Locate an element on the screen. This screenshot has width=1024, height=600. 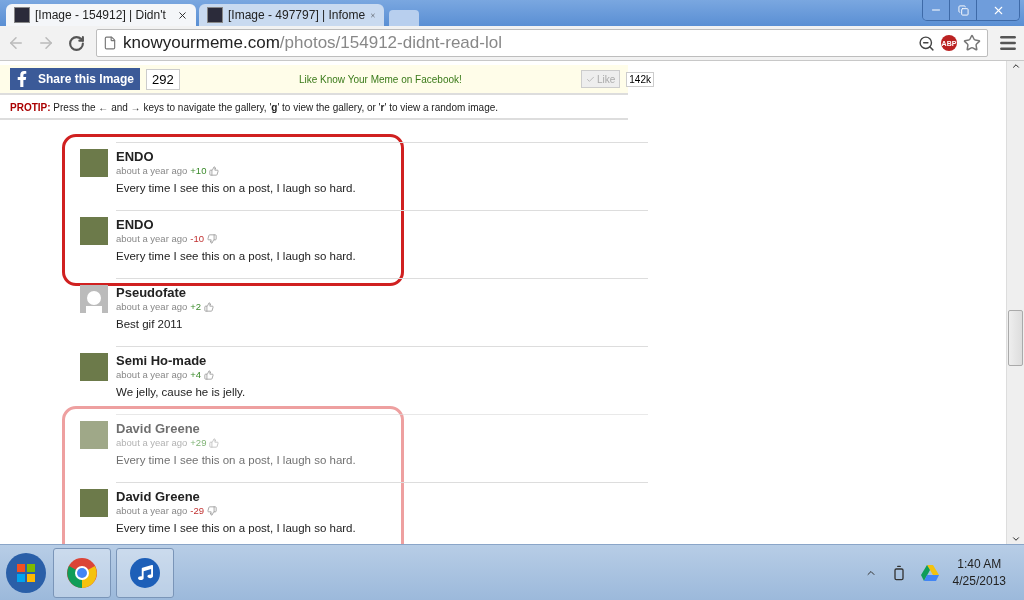
restore-icon is located at coordinates (963, 10).